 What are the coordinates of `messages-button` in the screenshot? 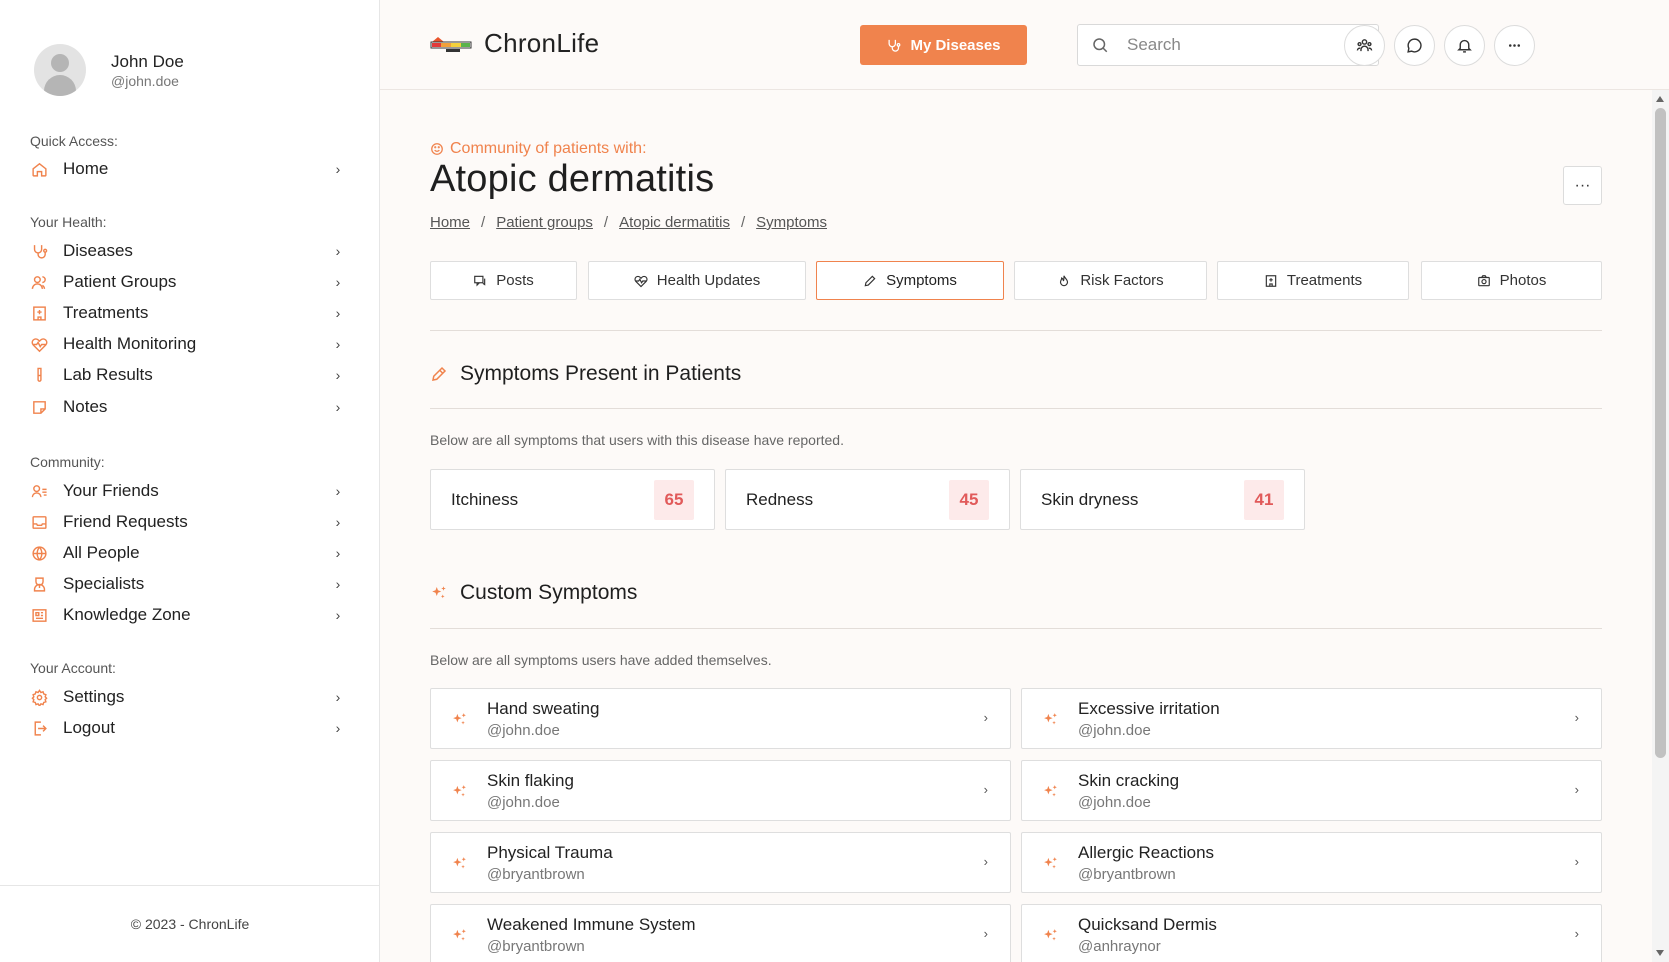 It's located at (1414, 45).